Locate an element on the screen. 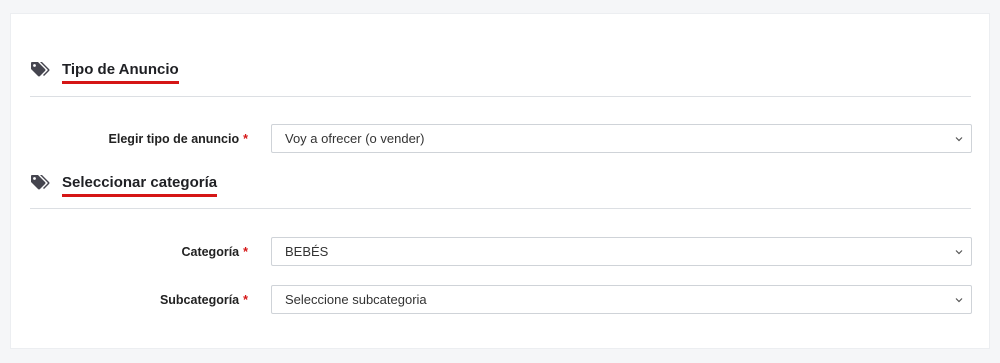 The width and height of the screenshot is (1000, 363). section-header-categoria: Seleccionar categoría is located at coordinates (124, 185).